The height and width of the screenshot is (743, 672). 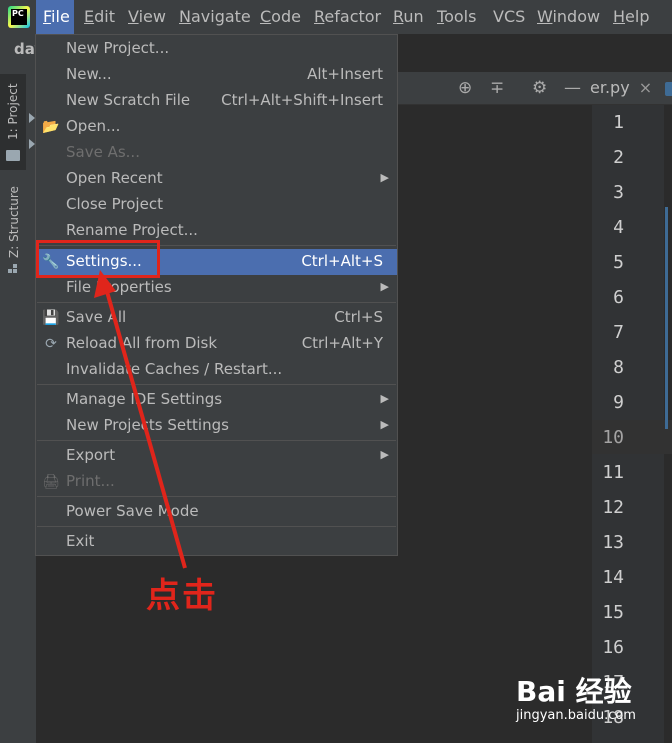 I want to click on baidu-watermark-site: jingyan.baidu.com, so click(x=576, y=715).